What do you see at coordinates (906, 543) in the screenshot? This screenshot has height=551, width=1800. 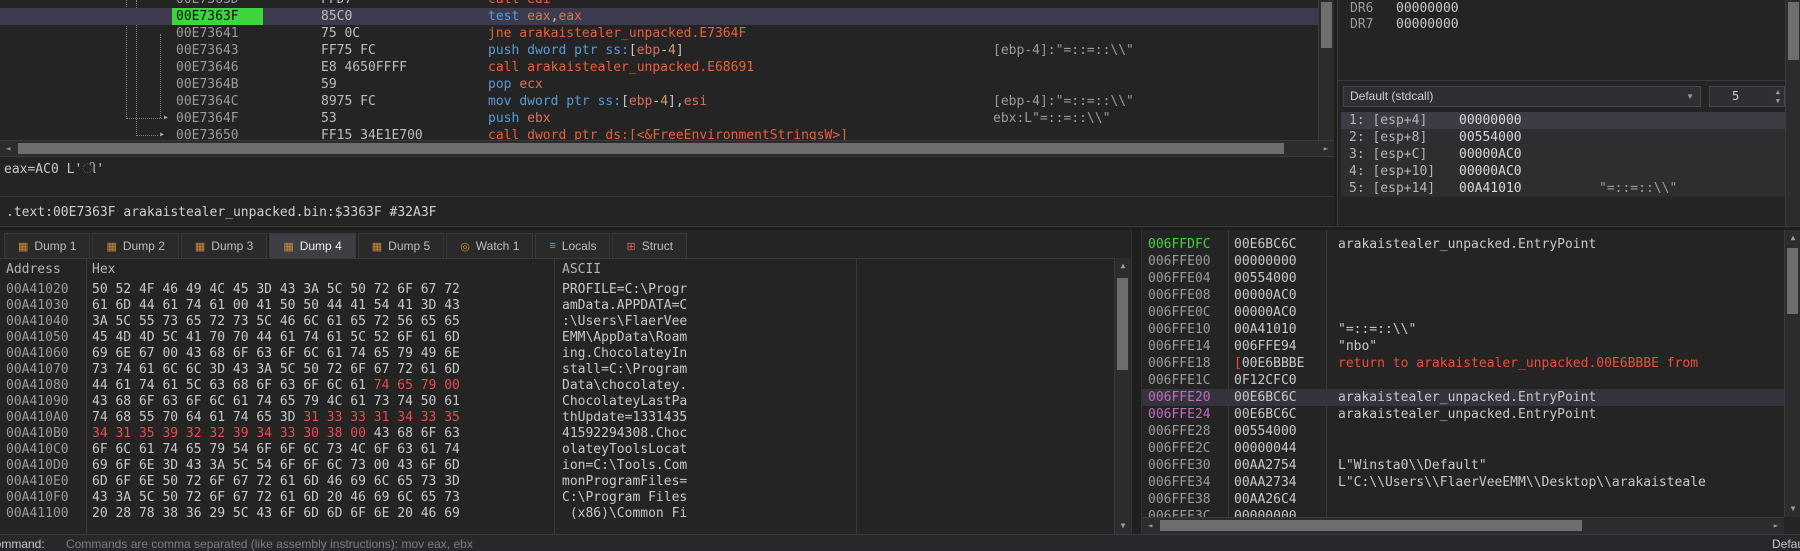 I see `command-input` at bounding box center [906, 543].